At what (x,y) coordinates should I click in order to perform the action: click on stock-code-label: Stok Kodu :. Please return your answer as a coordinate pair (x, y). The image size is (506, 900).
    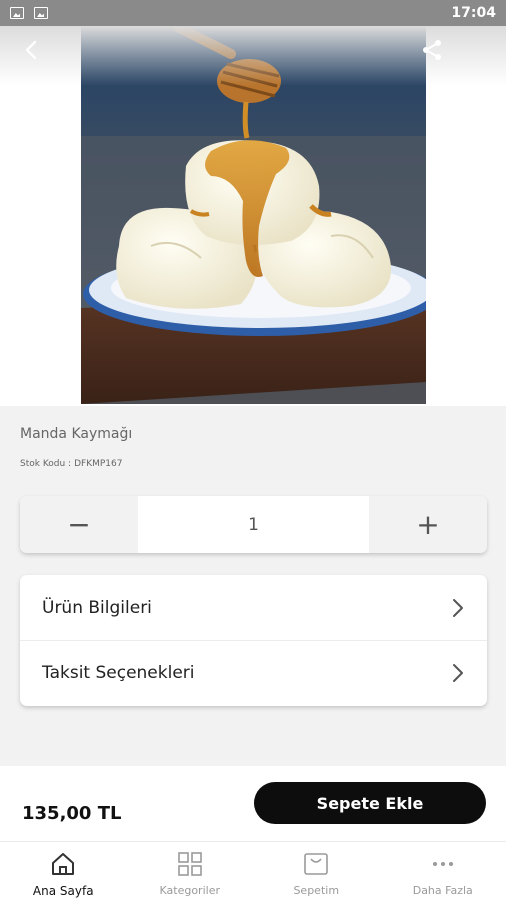
    Looking at the image, I should click on (46, 464).